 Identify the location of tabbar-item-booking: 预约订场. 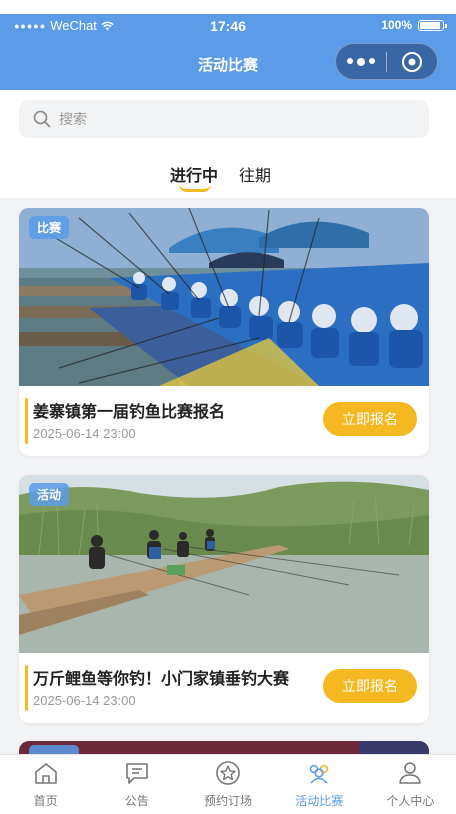
(227, 784).